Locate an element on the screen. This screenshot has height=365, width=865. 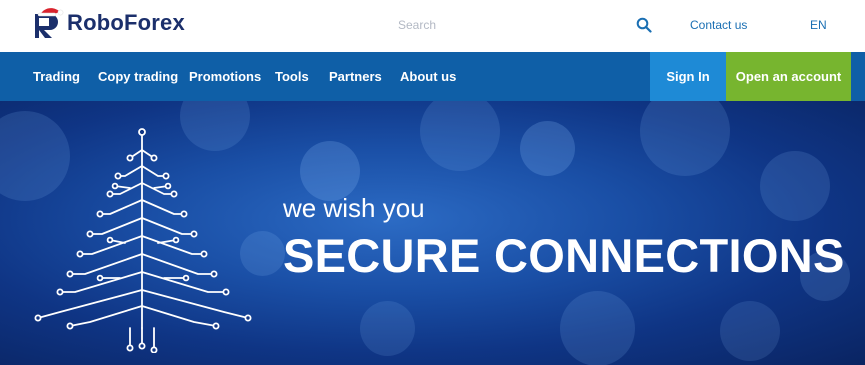
nav-item-tools: Tools is located at coordinates (292, 76).